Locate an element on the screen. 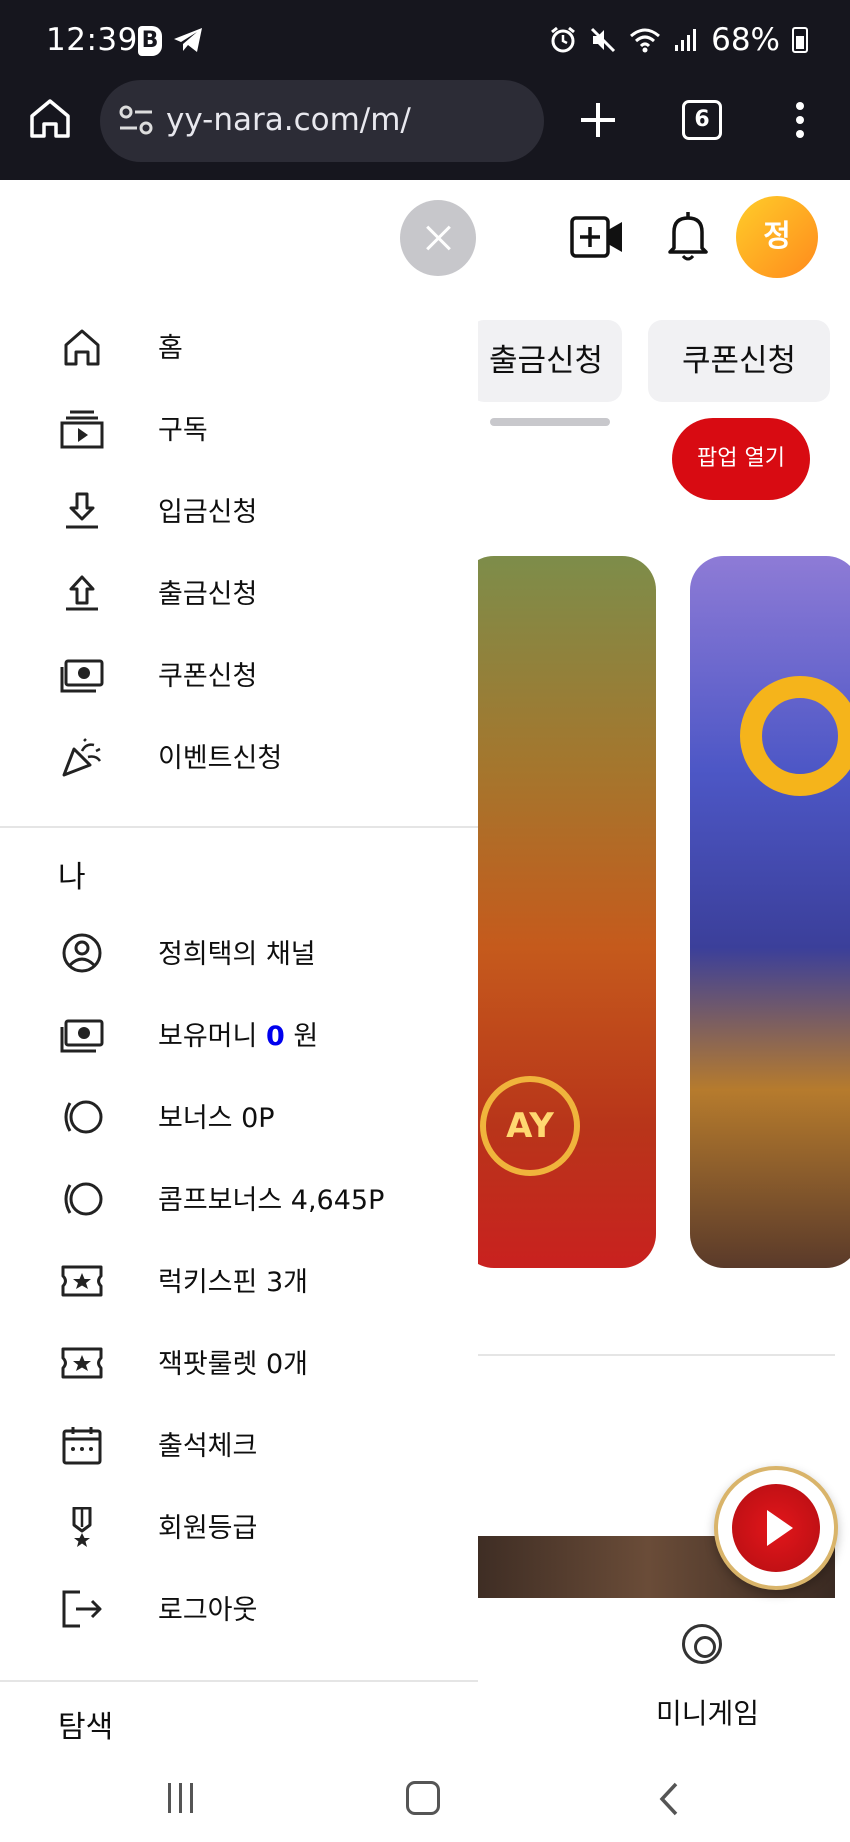 The image size is (850, 1842). play-icon is located at coordinates (776, 1528).